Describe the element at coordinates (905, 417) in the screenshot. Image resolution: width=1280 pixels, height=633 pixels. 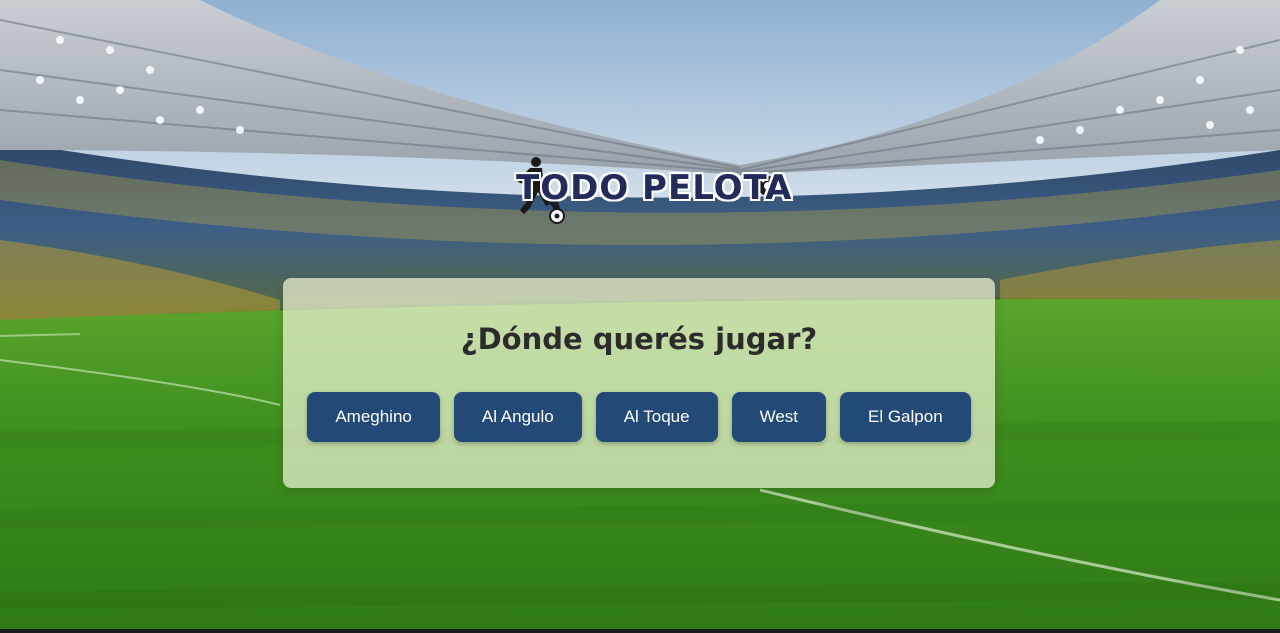
I see `venue-button-el-galpon: El Galpon` at that location.